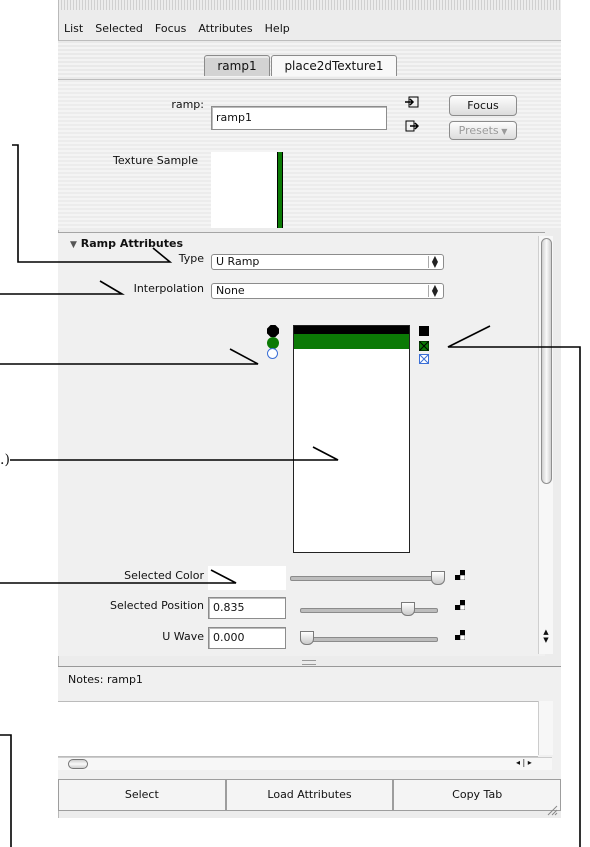 This screenshot has height=847, width=590. I want to click on callout-line-selected-color, so click(118, 576).